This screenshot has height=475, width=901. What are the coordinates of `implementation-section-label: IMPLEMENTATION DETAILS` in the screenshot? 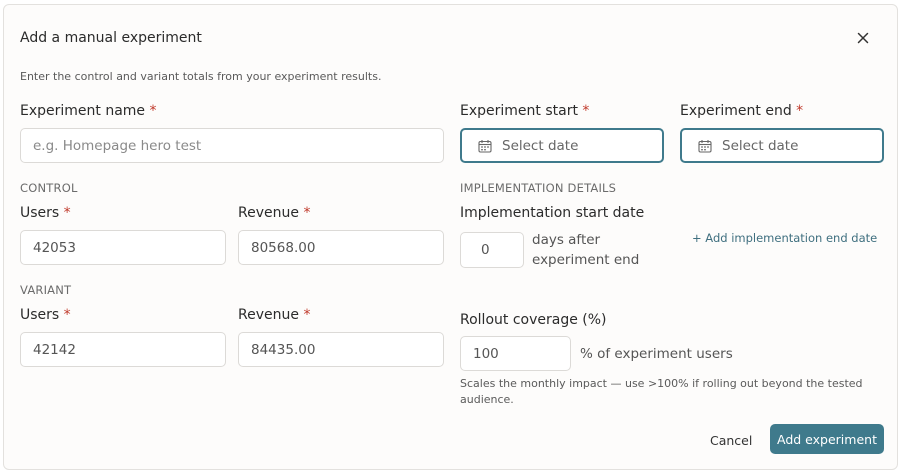 It's located at (538, 188).